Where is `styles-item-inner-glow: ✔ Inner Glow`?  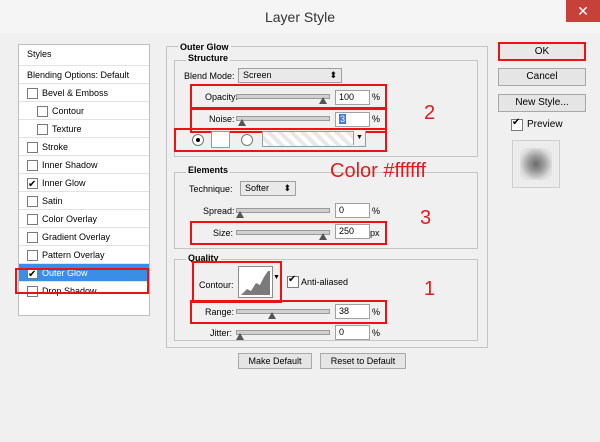 styles-item-inner-glow: ✔ Inner Glow is located at coordinates (84, 182).